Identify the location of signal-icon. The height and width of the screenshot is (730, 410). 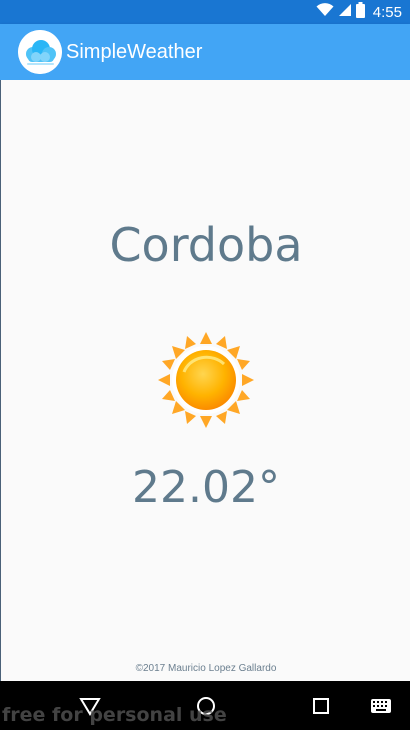
(345, 12).